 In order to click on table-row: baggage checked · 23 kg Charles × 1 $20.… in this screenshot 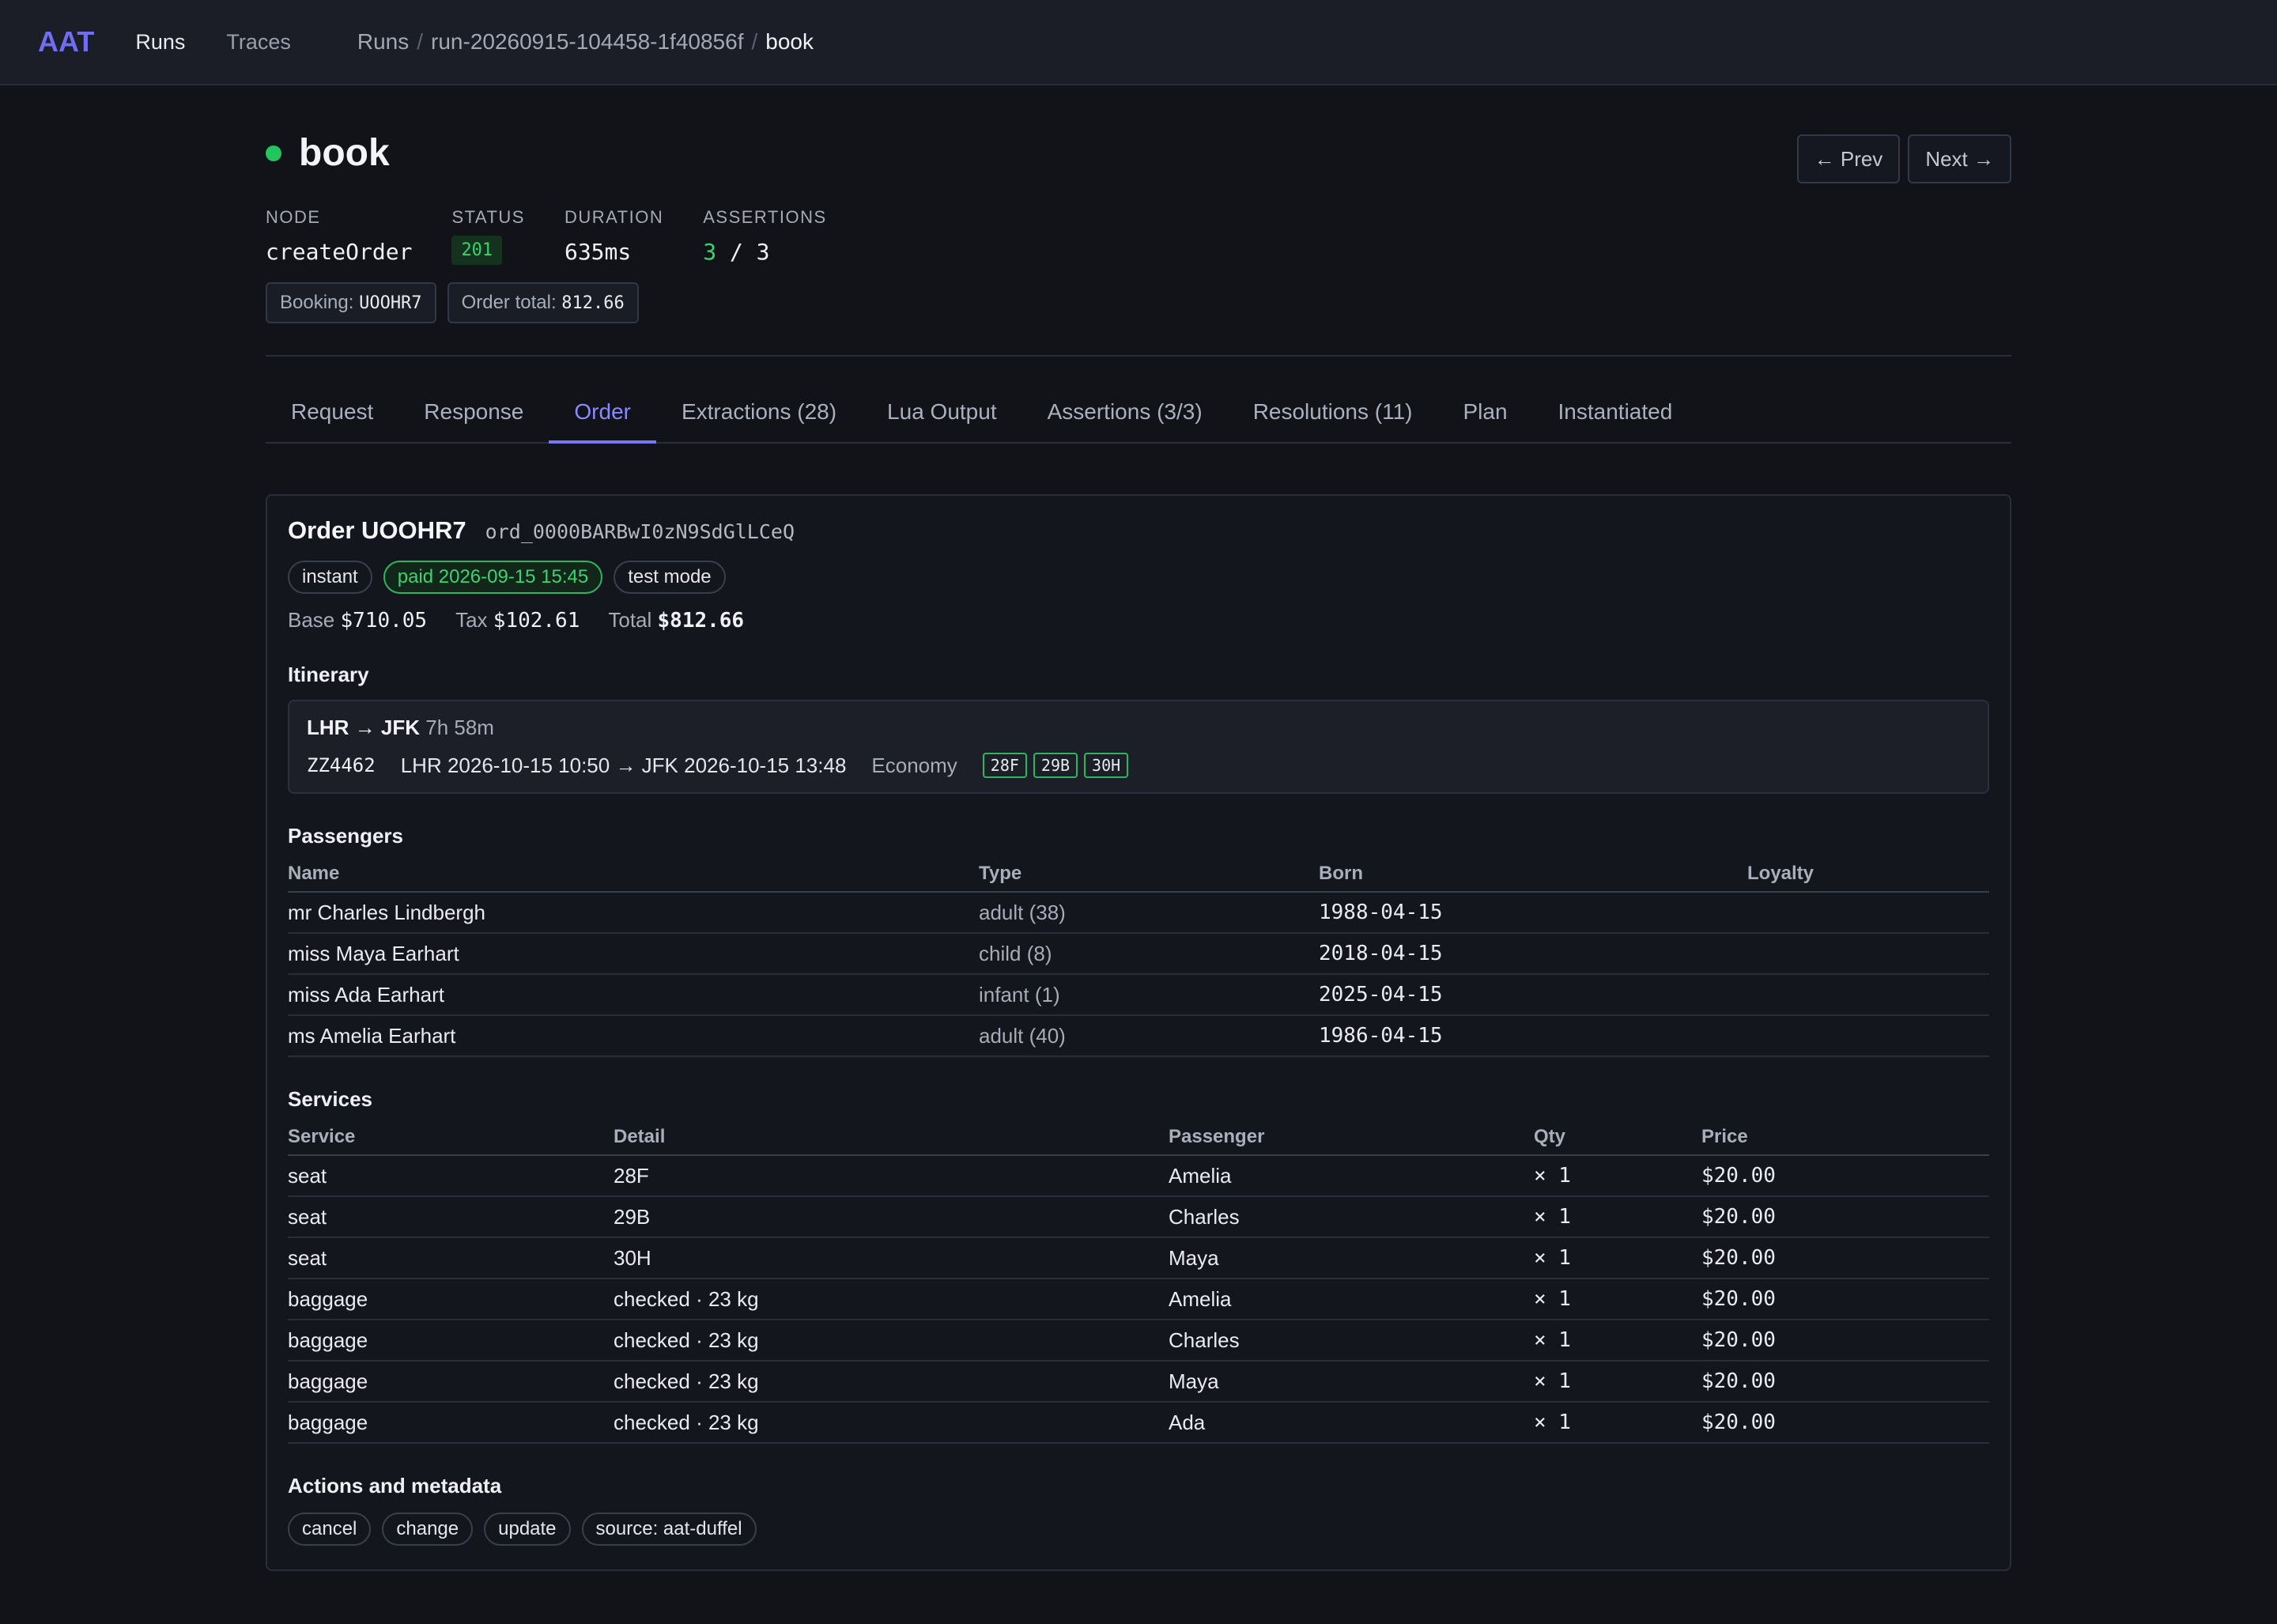, I will do `click(1138, 1341)`.